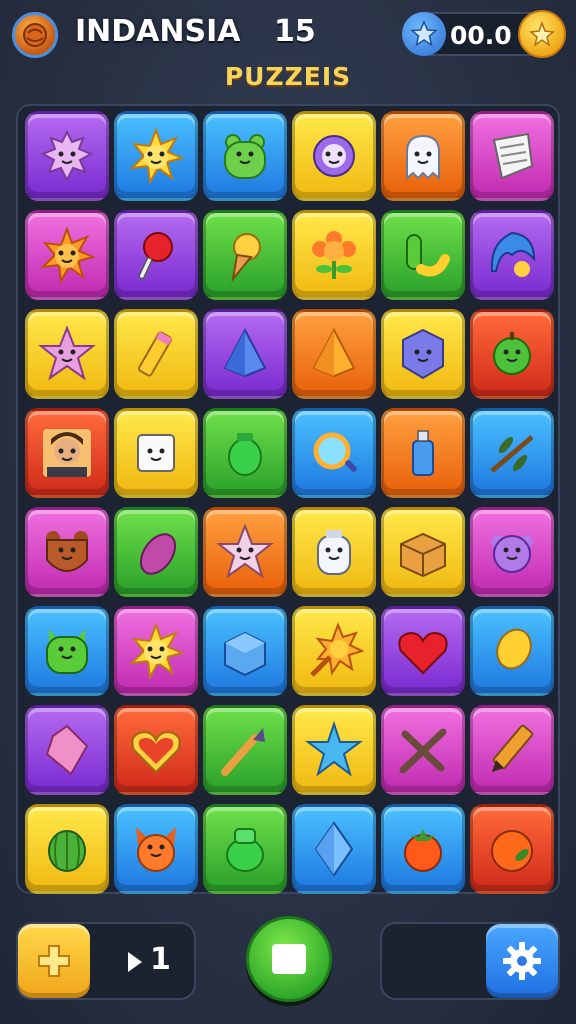 Image resolution: width=576 pixels, height=1024 pixels. I want to click on game-logo-icon, so click(35, 35).